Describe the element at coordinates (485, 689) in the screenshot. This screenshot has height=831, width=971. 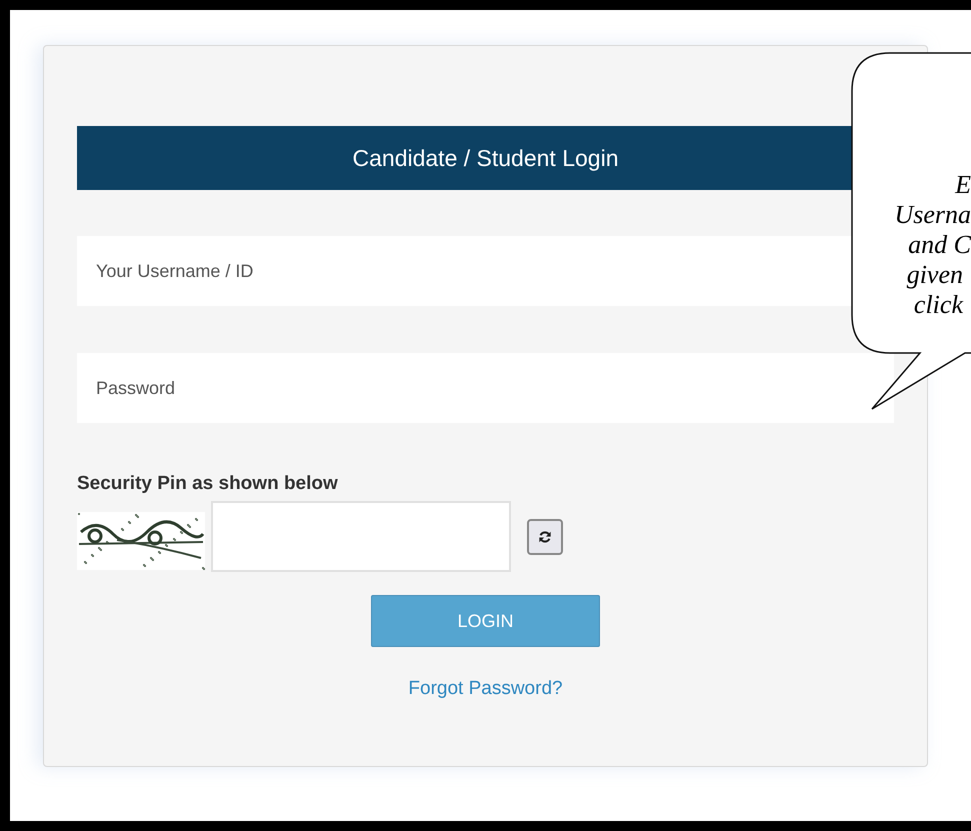
I see `forgot-password-link: Forgot Password?` at that location.